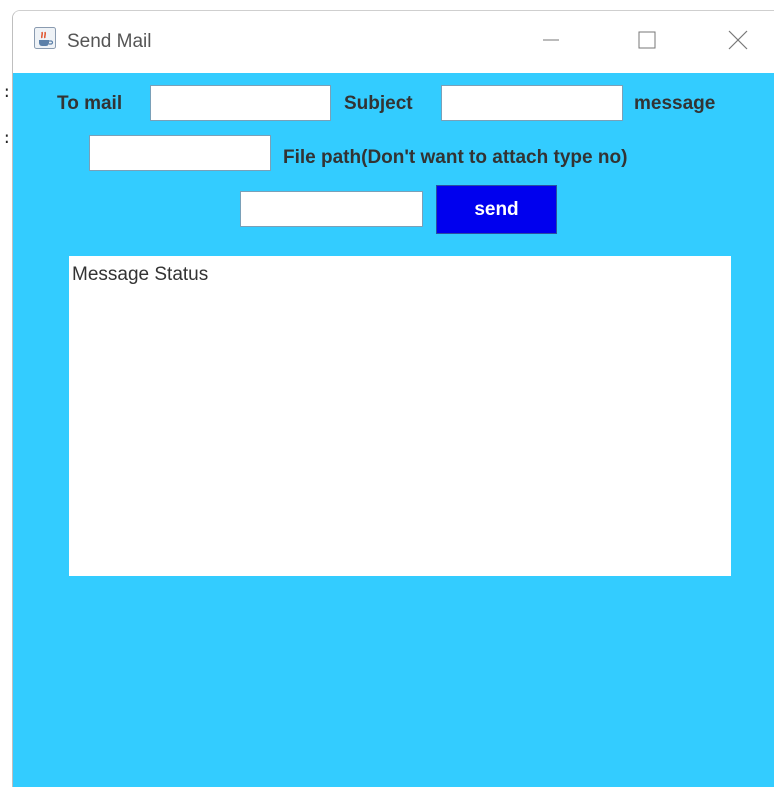 The height and width of the screenshot is (787, 776). I want to click on to-mail-input, so click(240, 103).